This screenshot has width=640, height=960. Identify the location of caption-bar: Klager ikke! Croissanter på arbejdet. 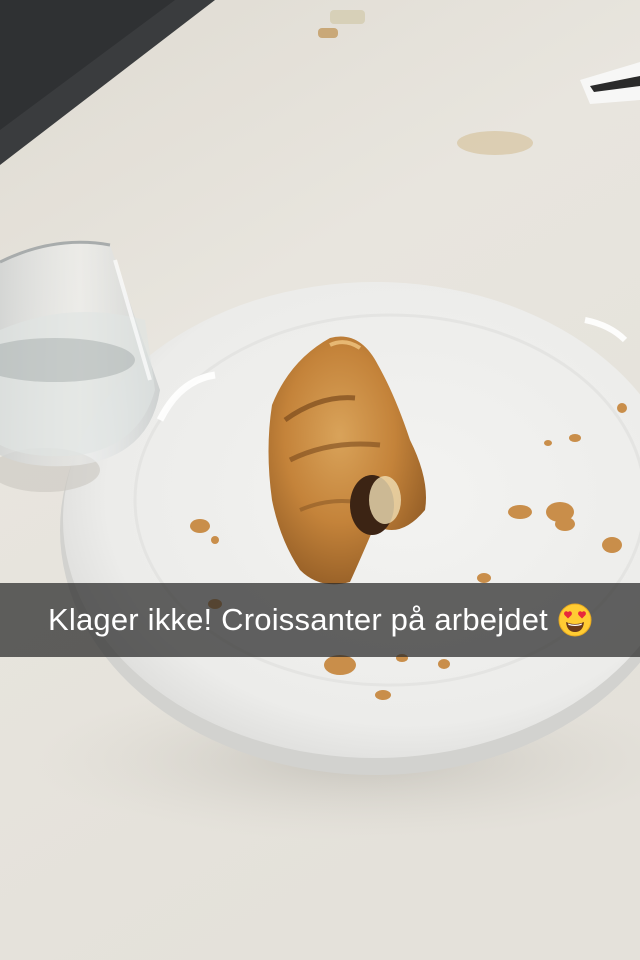
(320, 620).